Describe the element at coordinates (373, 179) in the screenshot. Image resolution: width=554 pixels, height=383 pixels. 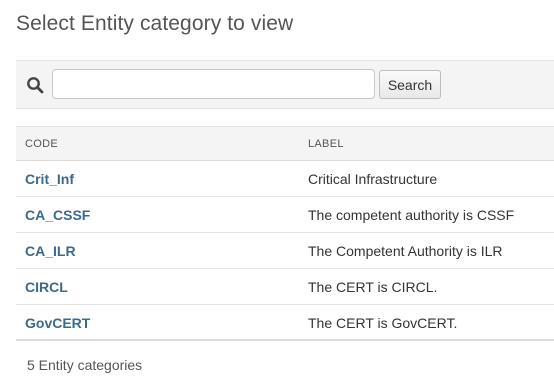
I see `entity-label: Critical Infrastructure` at that location.